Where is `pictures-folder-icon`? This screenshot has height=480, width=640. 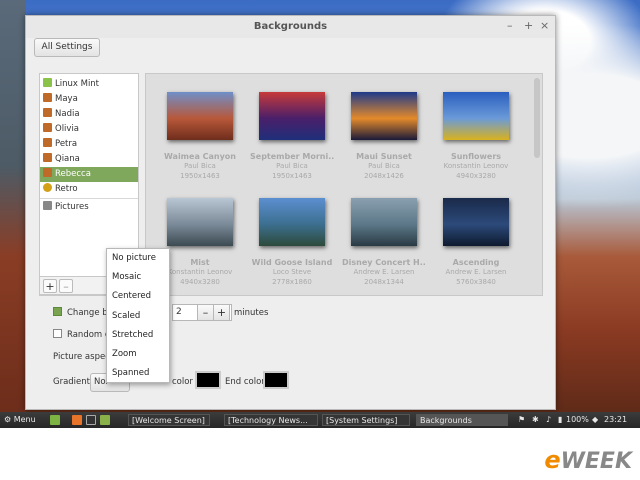 pictures-folder-icon is located at coordinates (47, 205).